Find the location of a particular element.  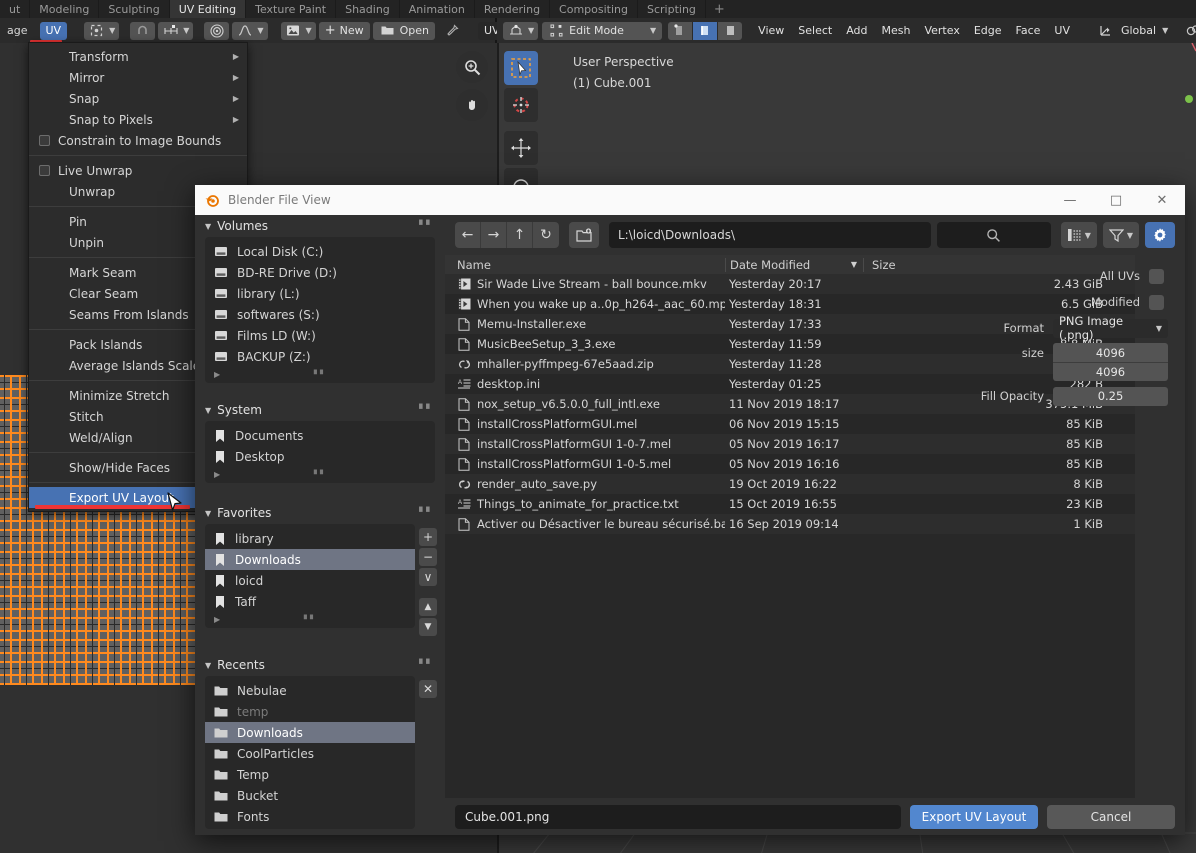

sidebar-item-coolparticles: CoolParticles is located at coordinates (310, 753).